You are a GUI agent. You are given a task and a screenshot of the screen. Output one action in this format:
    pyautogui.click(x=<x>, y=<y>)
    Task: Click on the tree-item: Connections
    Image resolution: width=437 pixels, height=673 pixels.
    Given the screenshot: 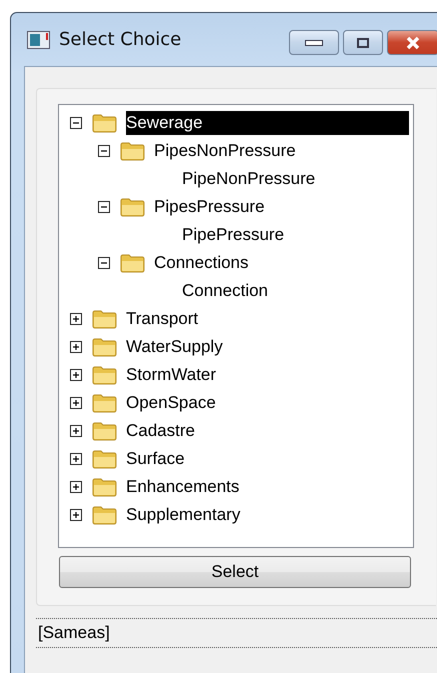 What is the action you would take?
    pyautogui.click(x=202, y=263)
    